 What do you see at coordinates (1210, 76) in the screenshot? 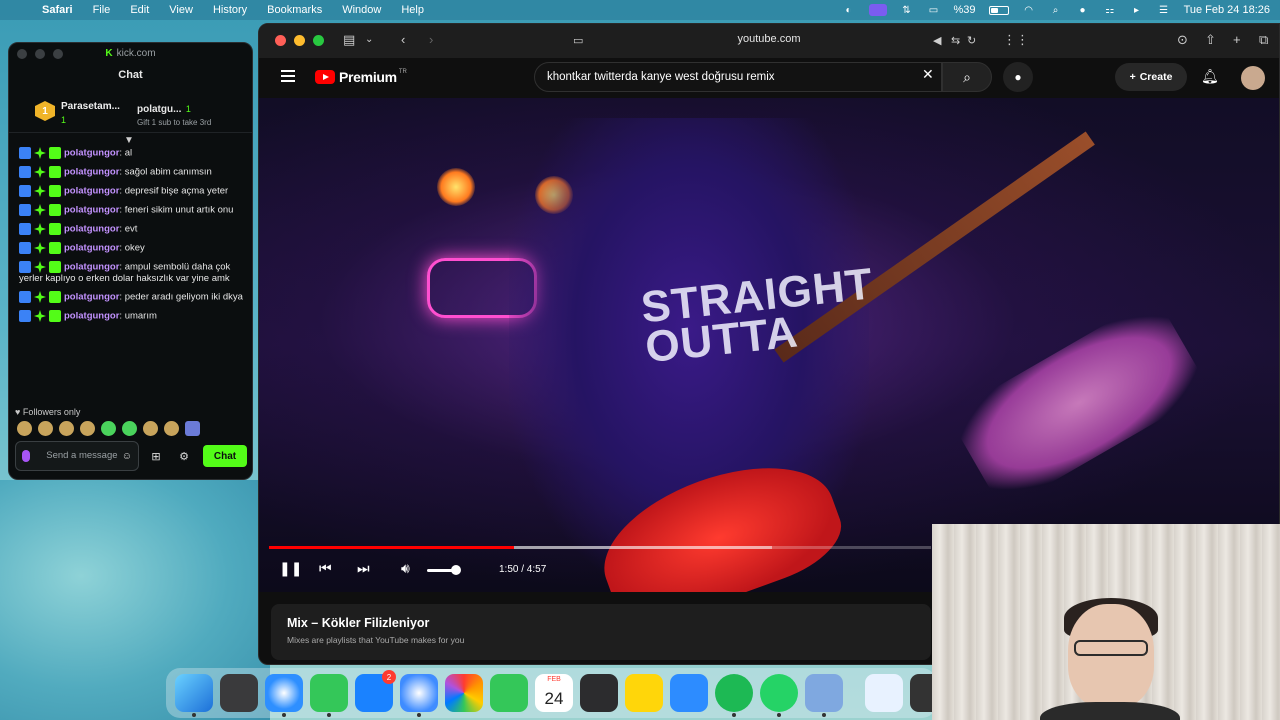
I see `notifications-bell-icon: 🔔︎` at bounding box center [1210, 76].